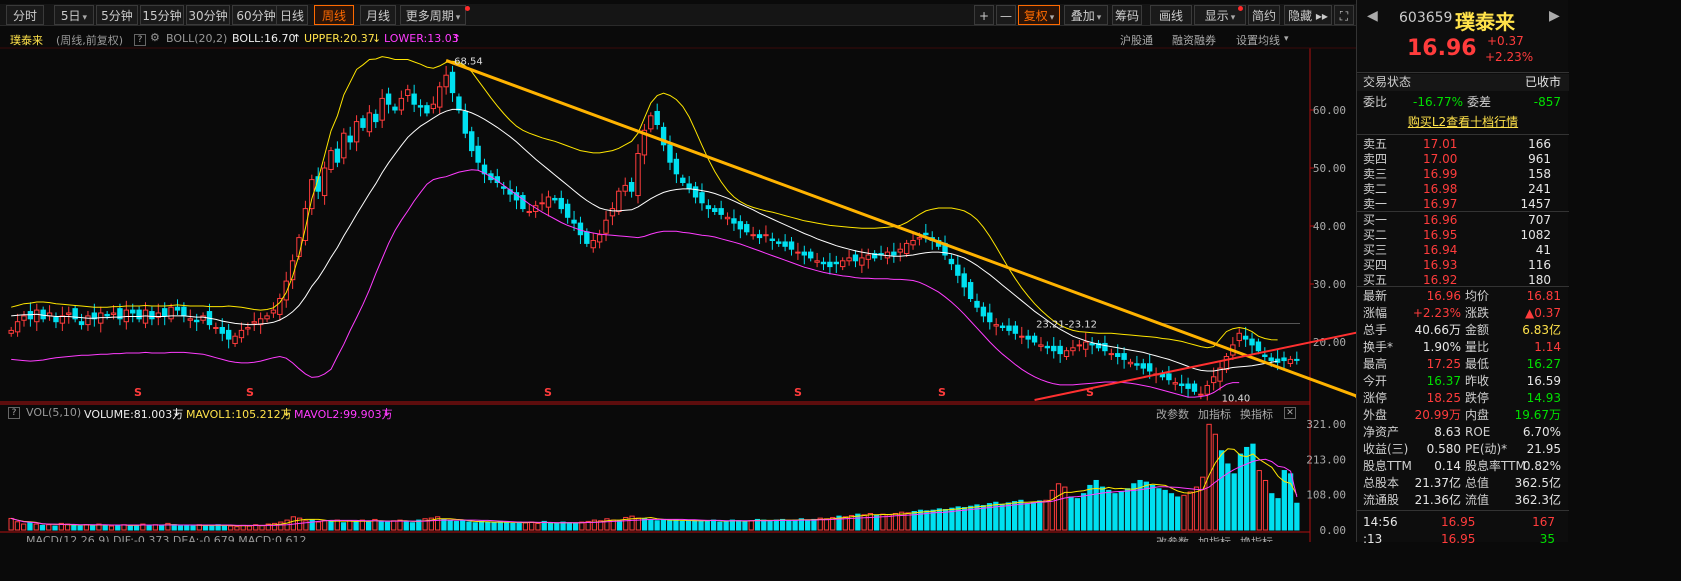 Image resolution: width=1681 pixels, height=581 pixels. Describe the element at coordinates (1463, 296) in the screenshot. I see `stat-row: 最新 16.96 均价 16.81` at that location.